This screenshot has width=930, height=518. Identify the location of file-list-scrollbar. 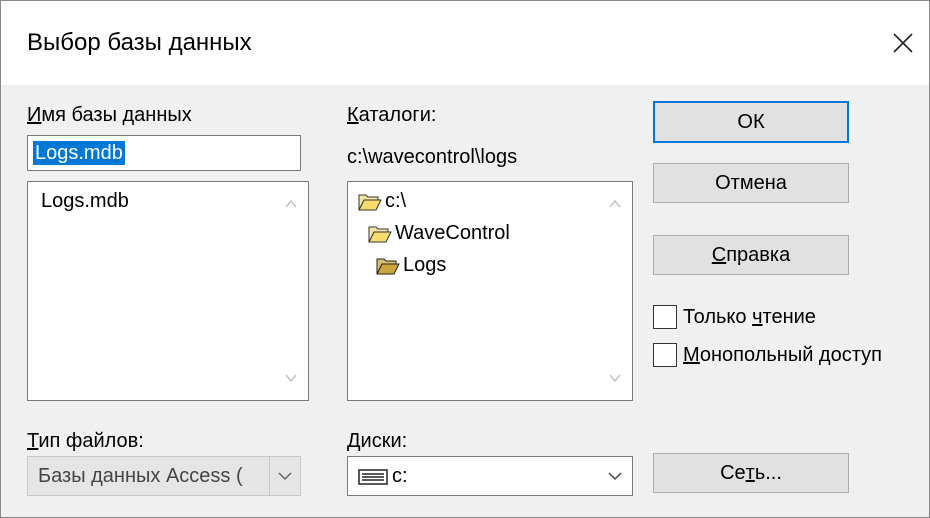
(291, 291).